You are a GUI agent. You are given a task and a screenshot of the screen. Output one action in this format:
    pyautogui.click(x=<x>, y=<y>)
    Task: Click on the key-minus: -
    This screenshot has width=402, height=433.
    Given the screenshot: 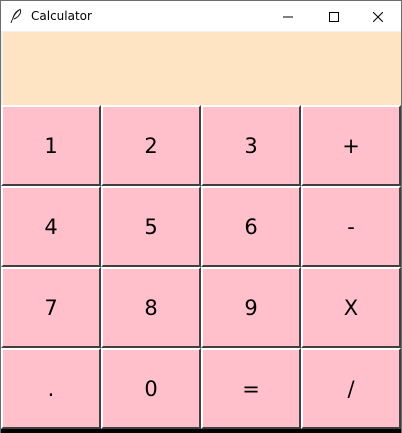 What is the action you would take?
    pyautogui.click(x=351, y=226)
    